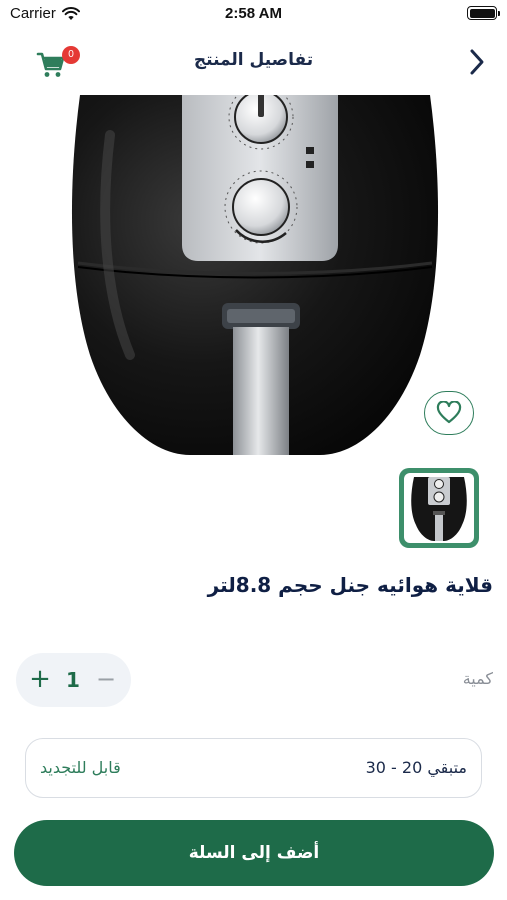 Image resolution: width=507 pixels, height=900 pixels. Describe the element at coordinates (483, 13) in the screenshot. I see `battery-icon` at that location.